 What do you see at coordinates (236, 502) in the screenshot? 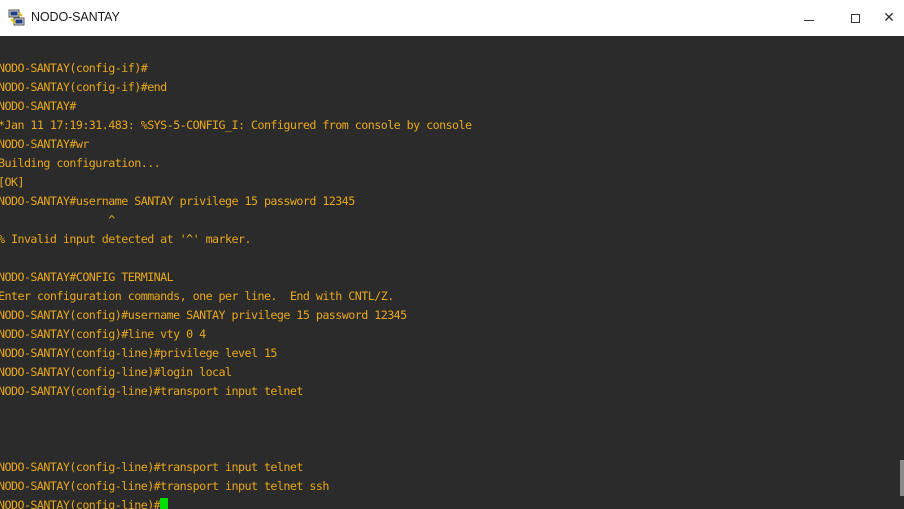
I see `terminal-prompt-line: NODO-SANTAY(config-line)#` at bounding box center [236, 502].